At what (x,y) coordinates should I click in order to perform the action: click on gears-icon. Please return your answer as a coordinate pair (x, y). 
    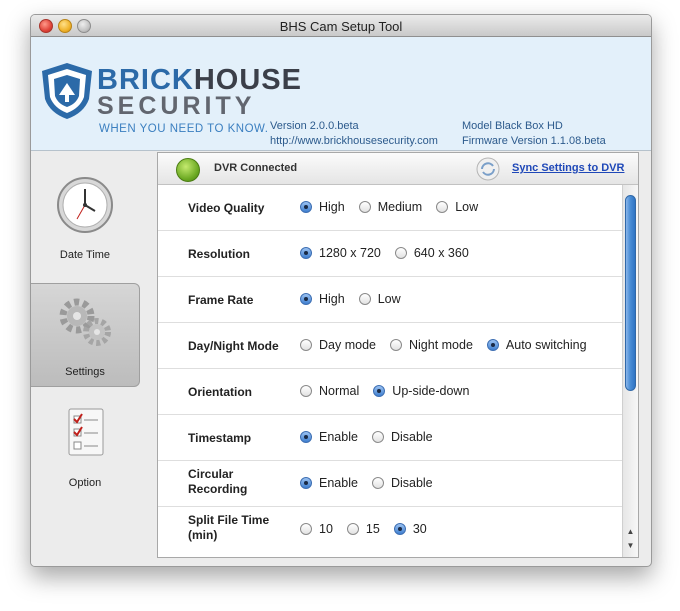
    Looking at the image, I should click on (85, 322).